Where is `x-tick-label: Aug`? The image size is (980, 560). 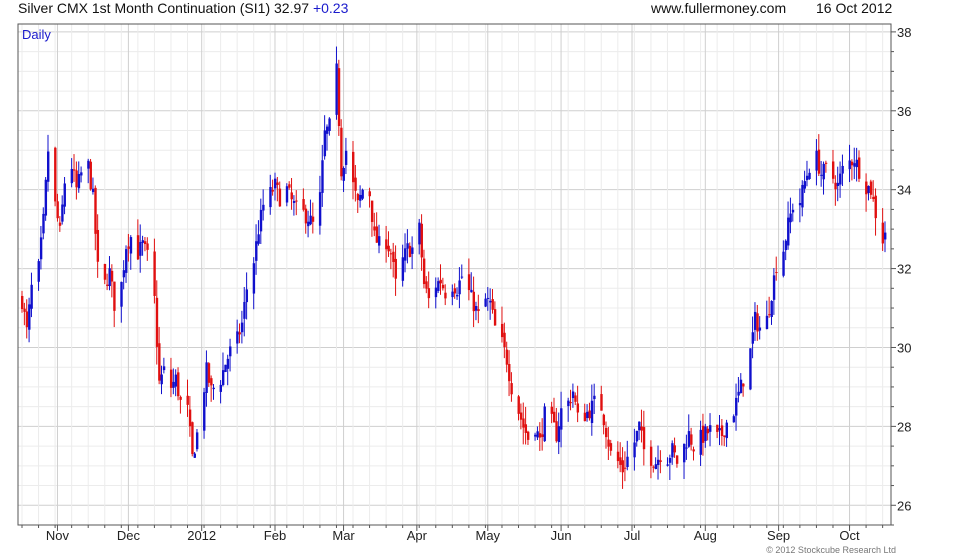
x-tick-label: Aug is located at coordinates (705, 535).